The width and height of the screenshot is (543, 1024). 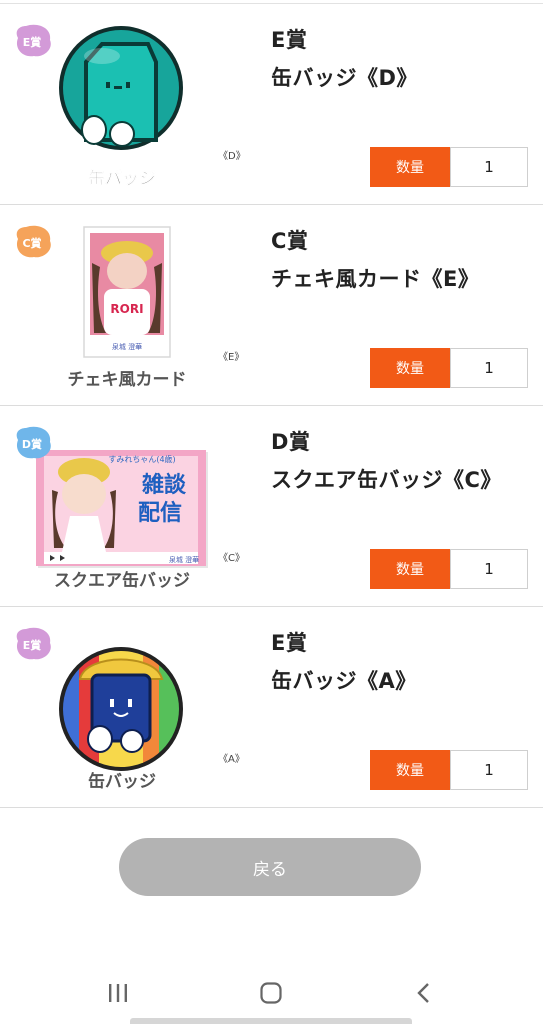 What do you see at coordinates (375, 279) in the screenshot?
I see `product-name: チェキ風カード《E》` at bounding box center [375, 279].